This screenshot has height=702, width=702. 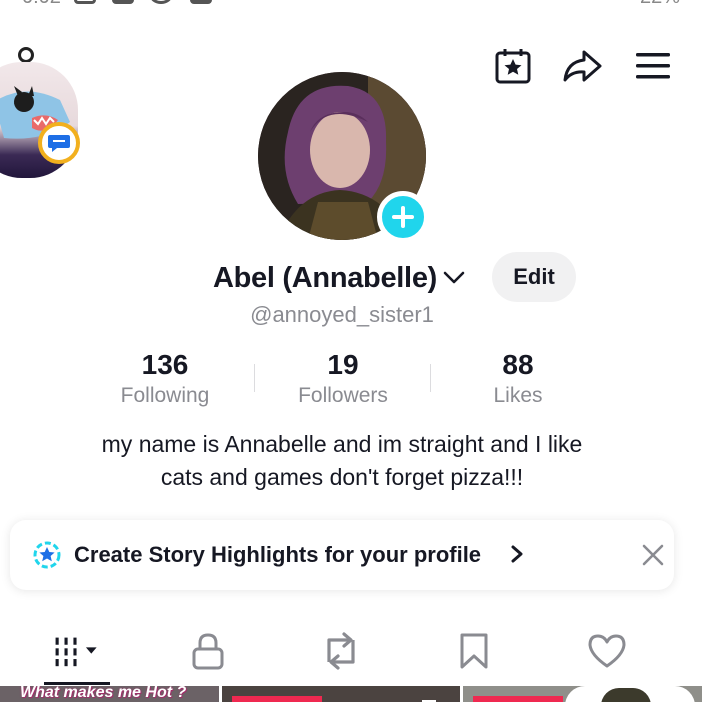 What do you see at coordinates (165, 395) in the screenshot?
I see `following-label: Following` at bounding box center [165, 395].